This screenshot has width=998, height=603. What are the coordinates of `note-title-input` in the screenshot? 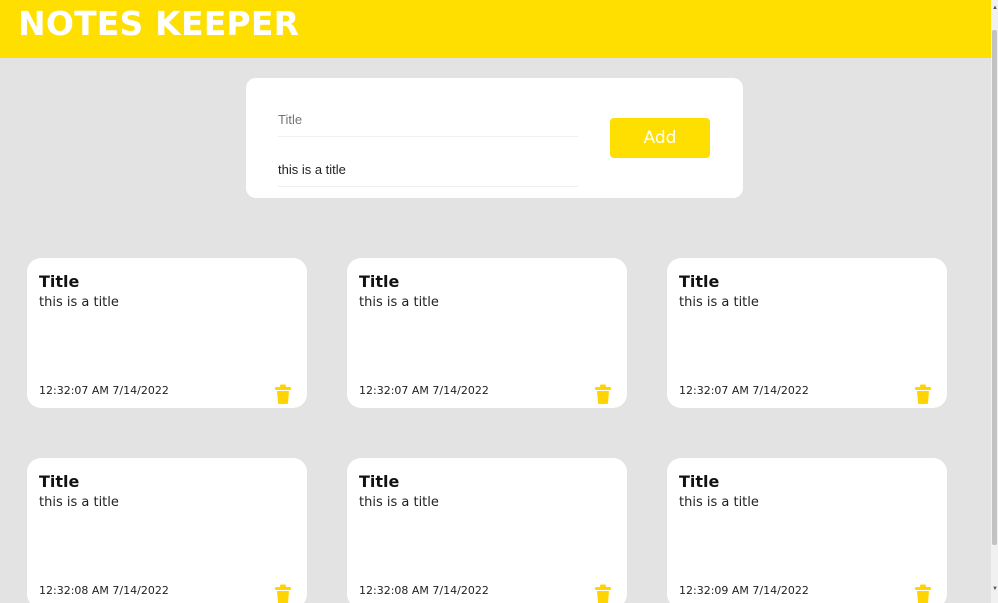 It's located at (428, 119).